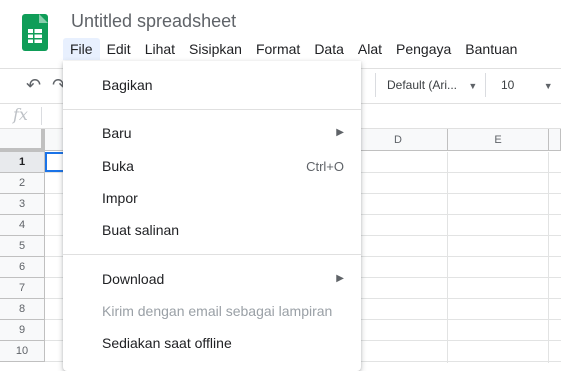  What do you see at coordinates (133, 279) in the screenshot?
I see `menu-item-label: Download` at bounding box center [133, 279].